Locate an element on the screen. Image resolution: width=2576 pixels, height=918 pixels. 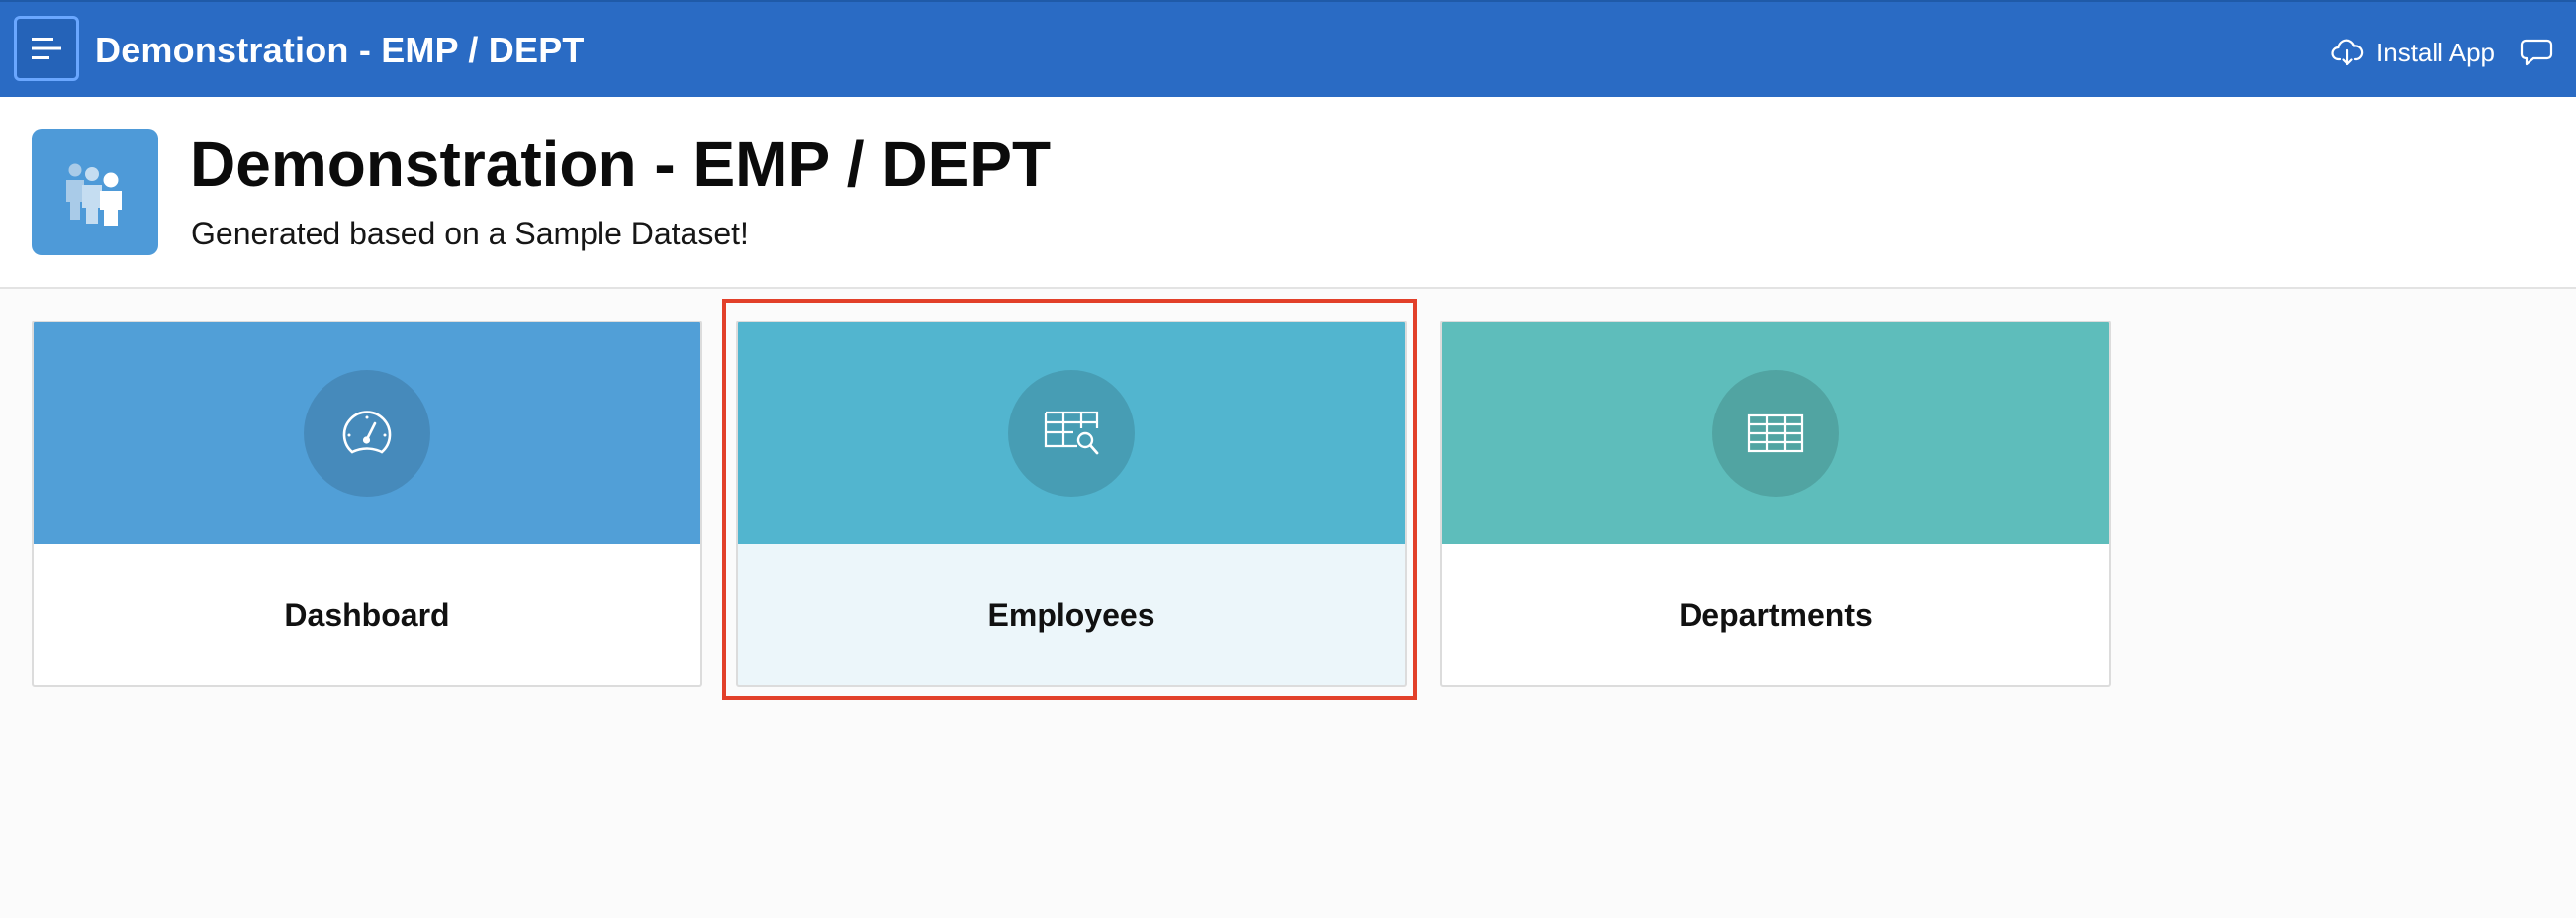
table-grid-icon is located at coordinates (1775, 433).